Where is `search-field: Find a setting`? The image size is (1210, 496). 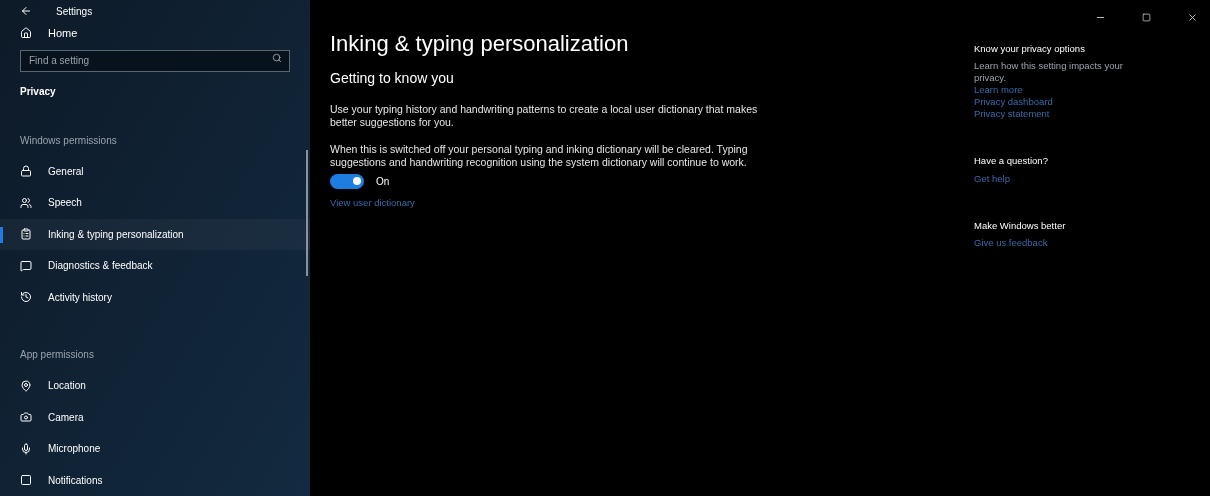
search-field: Find a setting is located at coordinates (155, 60).